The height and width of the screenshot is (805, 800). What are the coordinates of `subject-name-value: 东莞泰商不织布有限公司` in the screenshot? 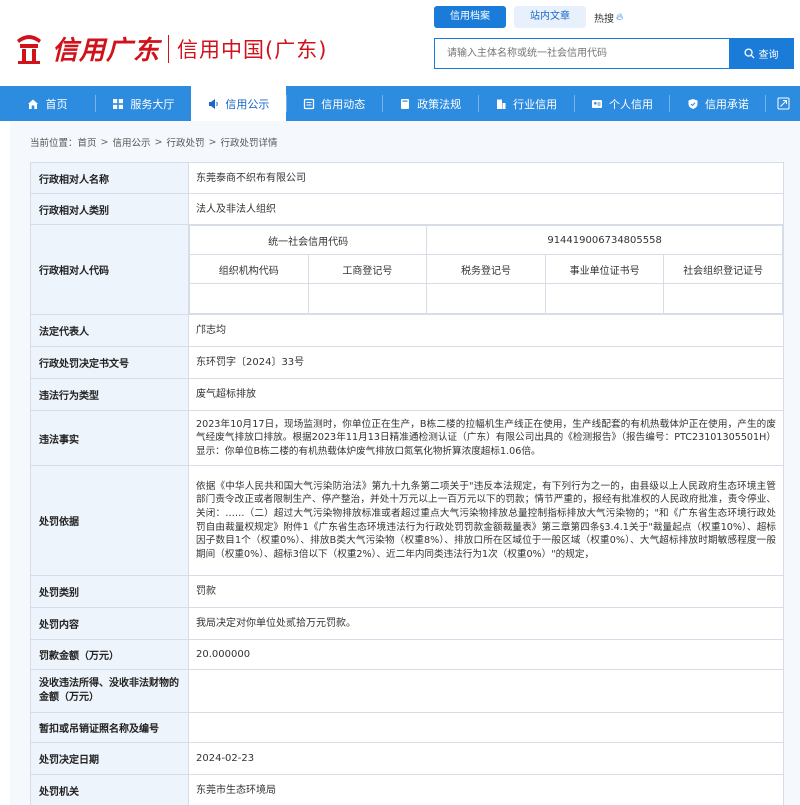 It's located at (486, 178).